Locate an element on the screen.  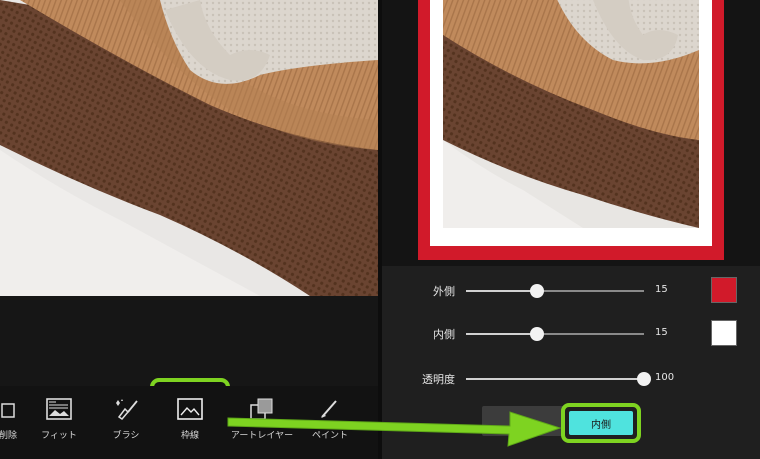
frame-icon is located at coordinates (190, 409).